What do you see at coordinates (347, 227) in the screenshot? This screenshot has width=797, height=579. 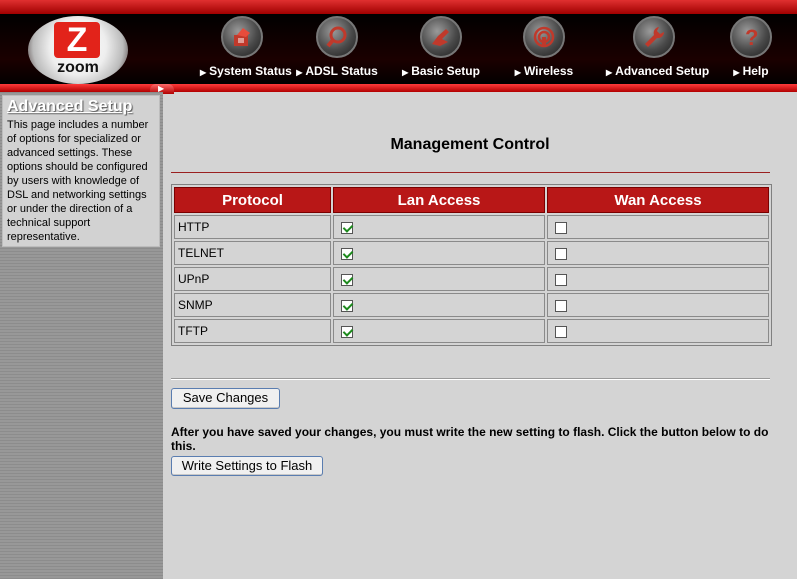 I see `lan-access-checkbox-http` at bounding box center [347, 227].